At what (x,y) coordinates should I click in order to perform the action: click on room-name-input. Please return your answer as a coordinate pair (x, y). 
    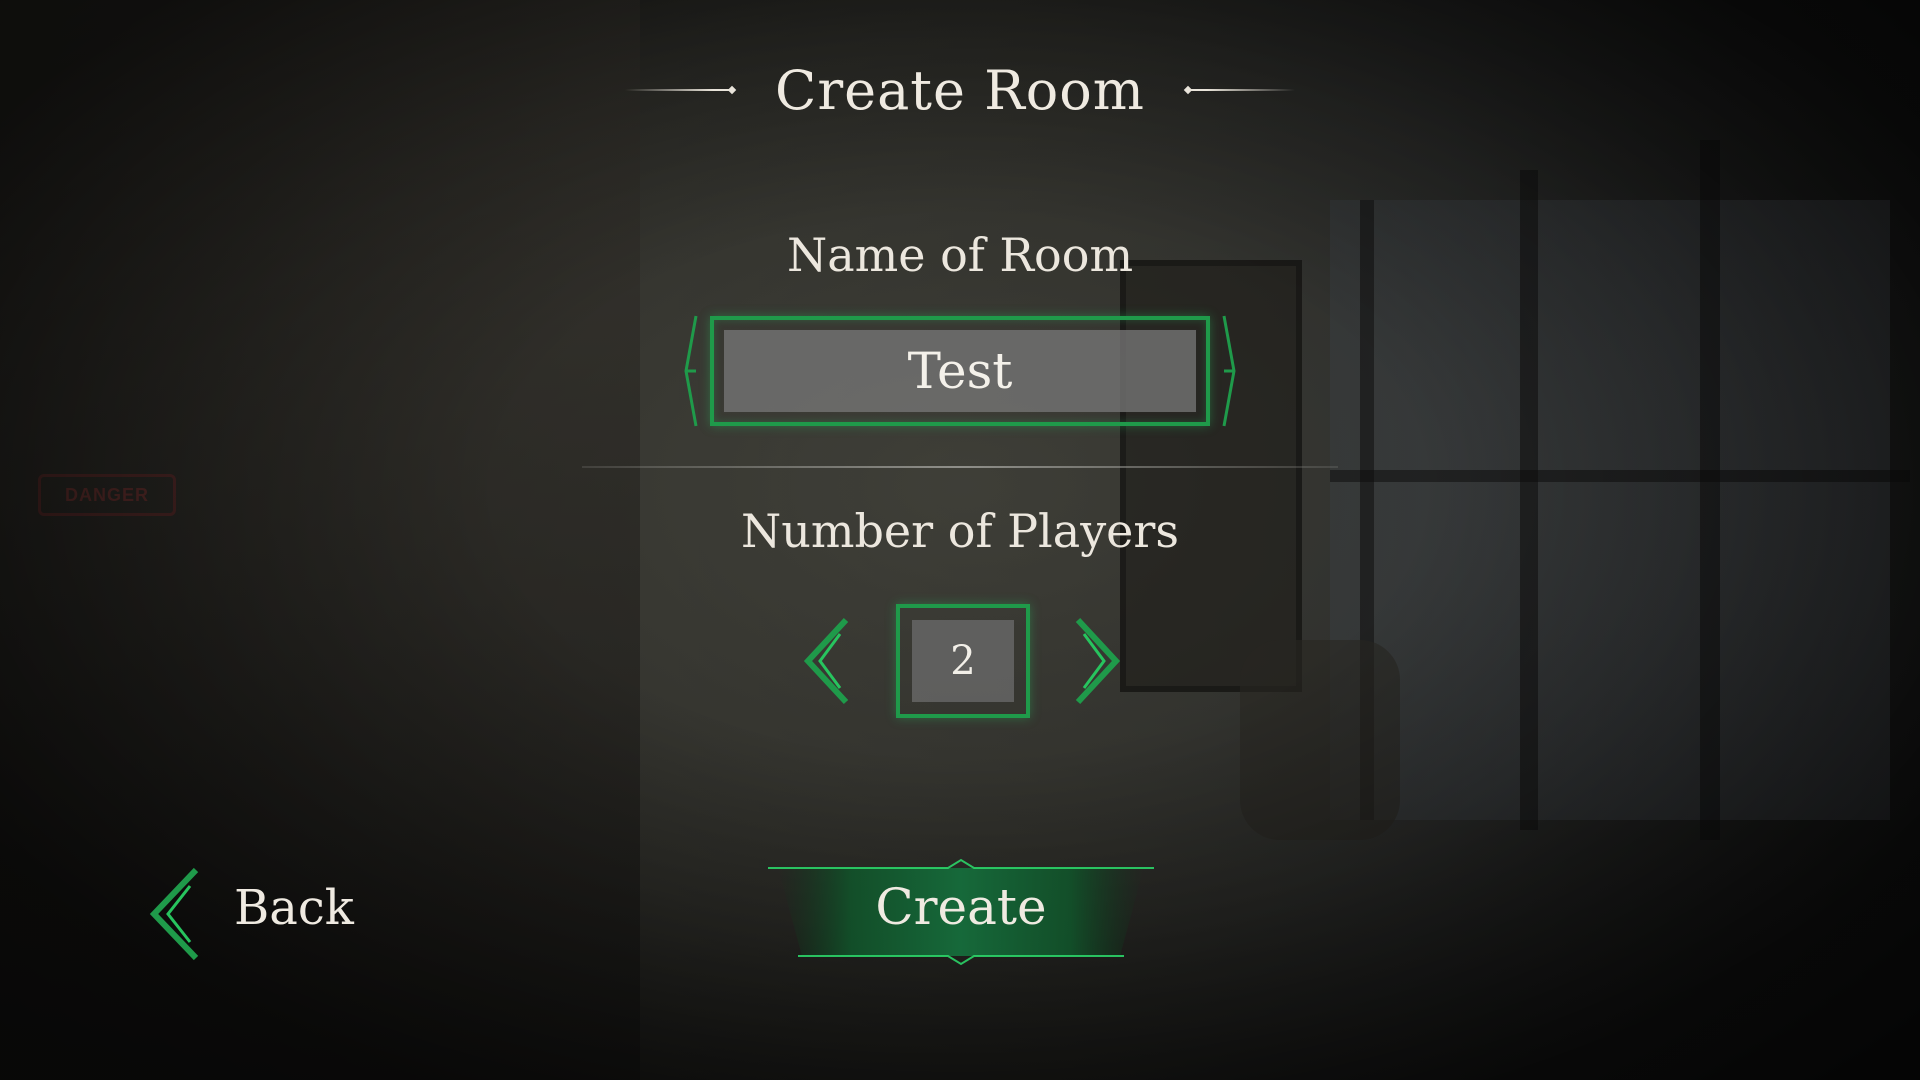
    Looking at the image, I should click on (960, 371).